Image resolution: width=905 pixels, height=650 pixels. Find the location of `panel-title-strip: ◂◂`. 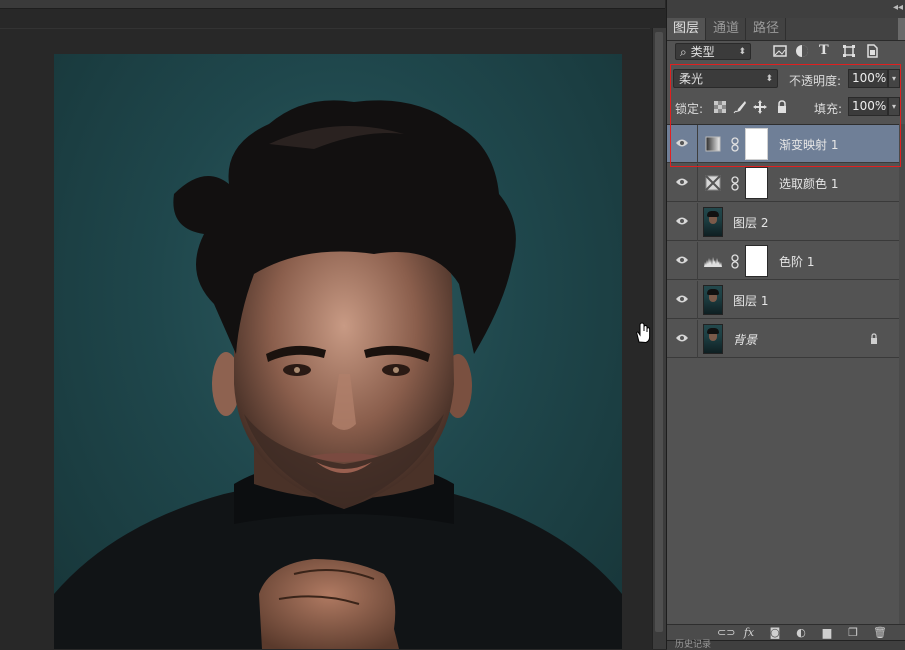

panel-title-strip: ◂◂ is located at coordinates (786, 9).